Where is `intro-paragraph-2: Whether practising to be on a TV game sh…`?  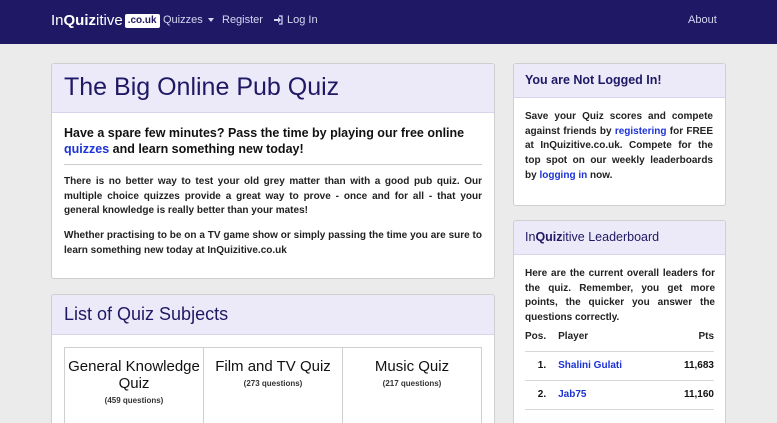 intro-paragraph-2: Whether practising to be on a TV game sh… is located at coordinates (273, 243).